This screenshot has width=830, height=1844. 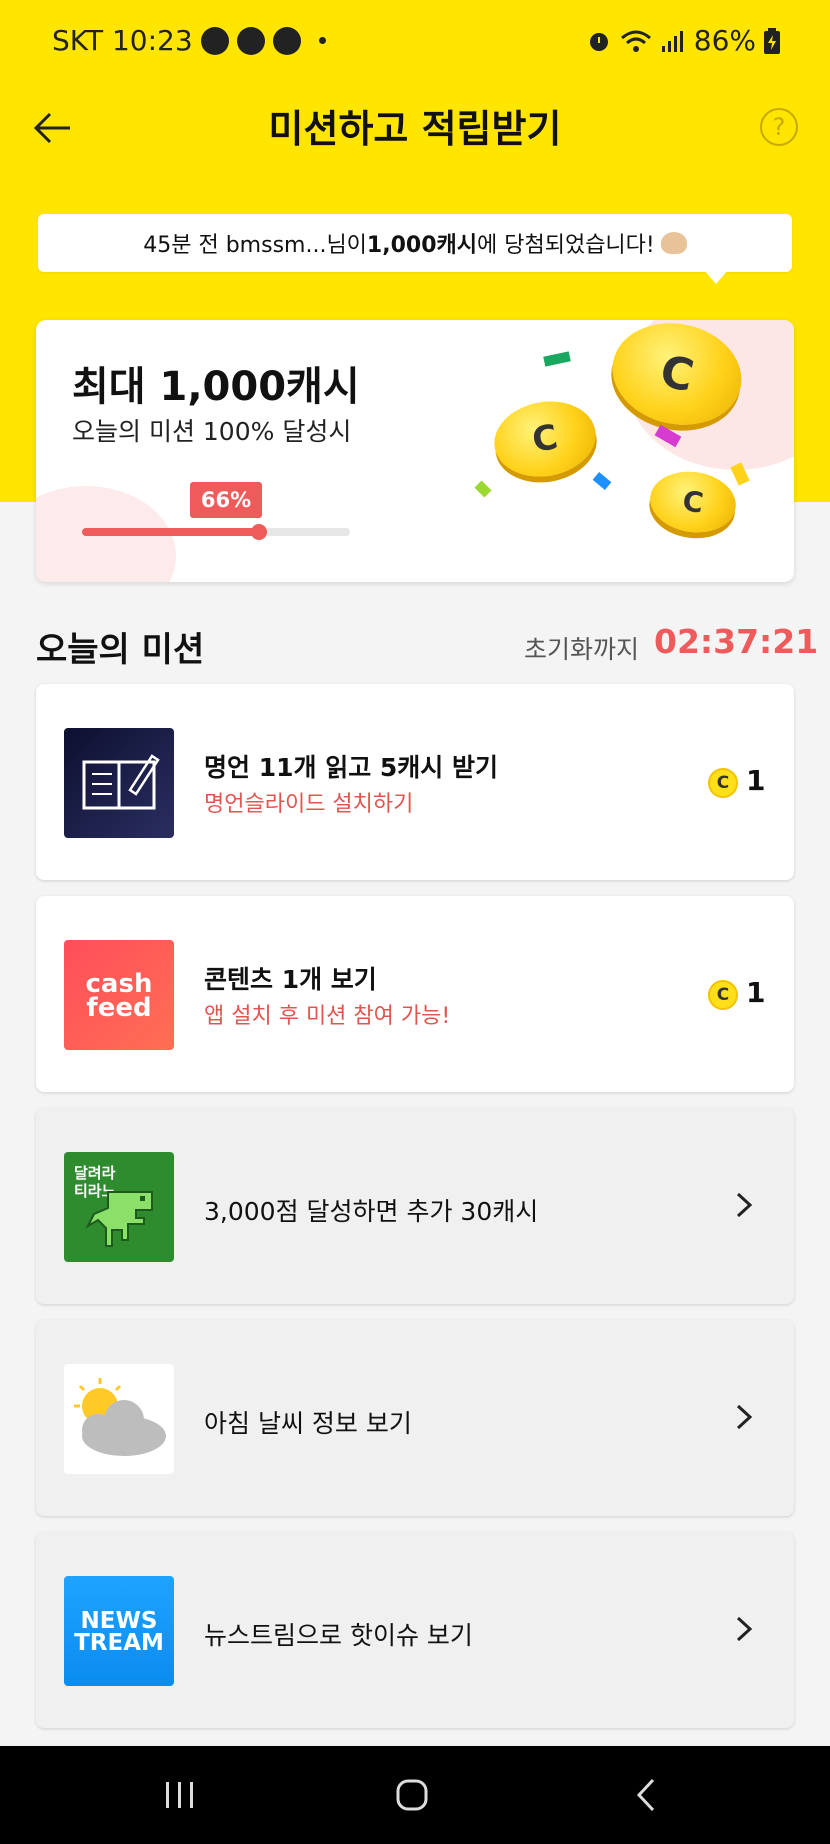 I want to click on bike-icon, so click(x=286, y=40).